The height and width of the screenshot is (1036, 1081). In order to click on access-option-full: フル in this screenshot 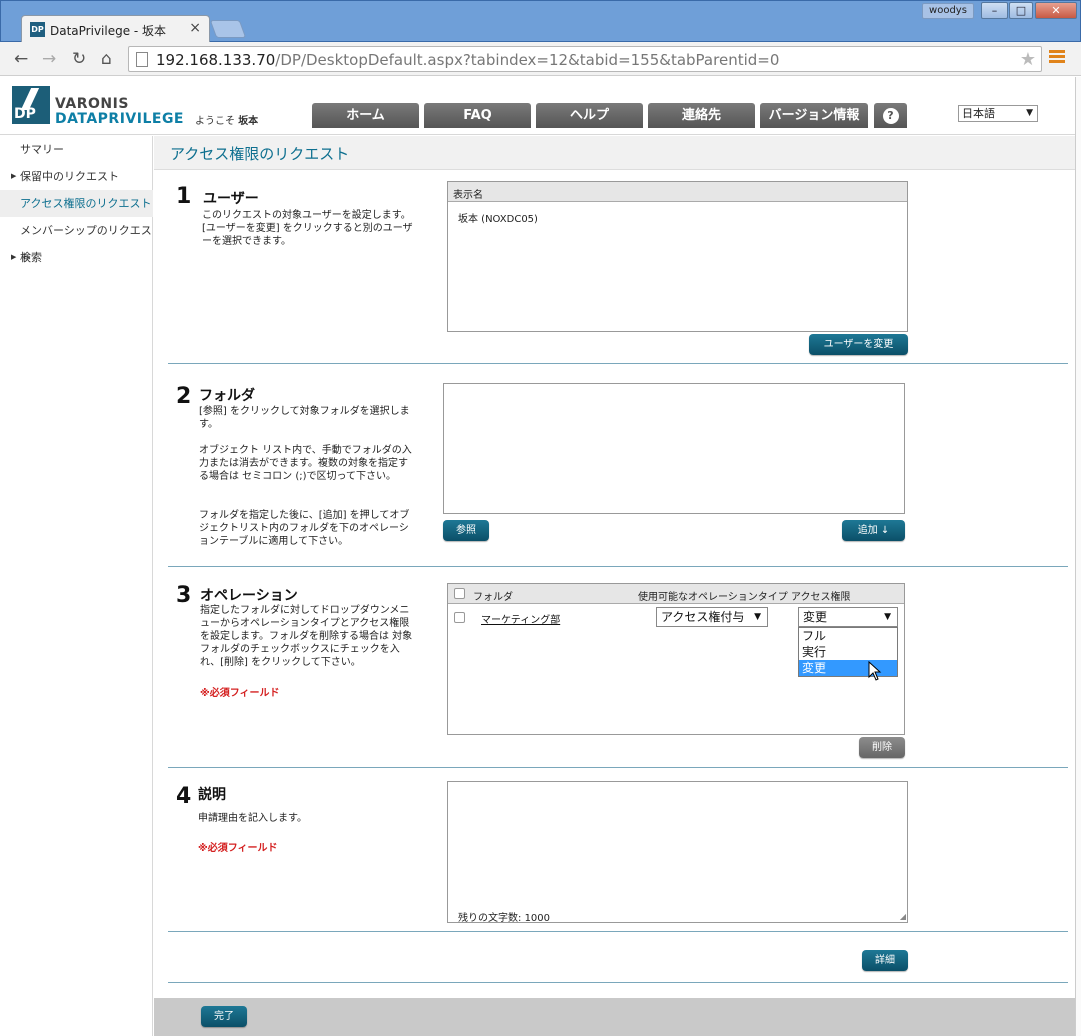, I will do `click(848, 636)`.